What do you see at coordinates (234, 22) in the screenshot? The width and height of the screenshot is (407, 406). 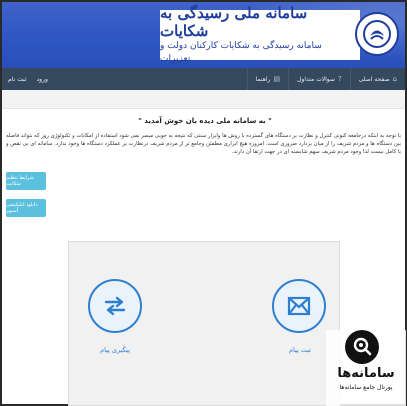 I see `site-title: سامانه ملی رسیدگی به شکایات` at bounding box center [234, 22].